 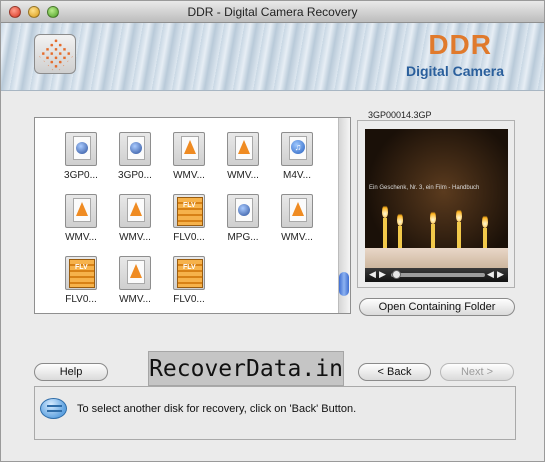 What do you see at coordinates (55, 54) in the screenshot?
I see `app-logo-icon` at bounding box center [55, 54].